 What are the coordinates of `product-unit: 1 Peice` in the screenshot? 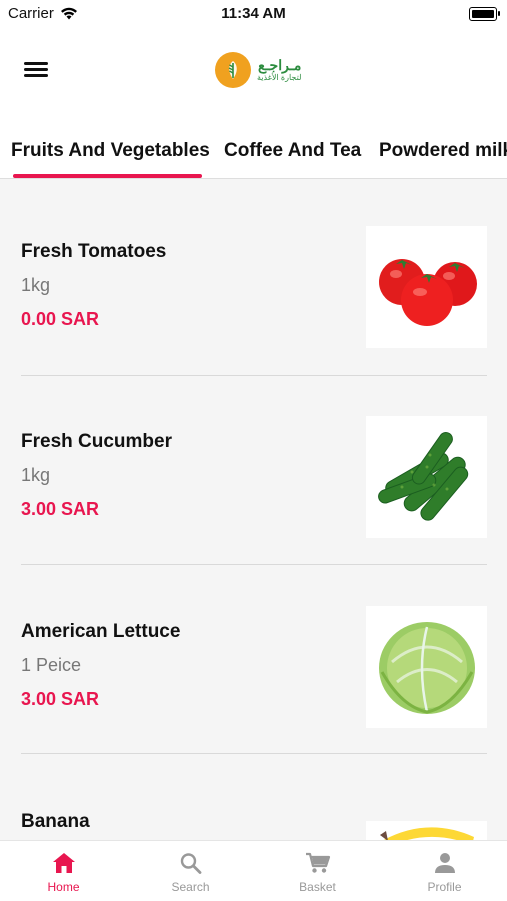 It's located at (51, 665).